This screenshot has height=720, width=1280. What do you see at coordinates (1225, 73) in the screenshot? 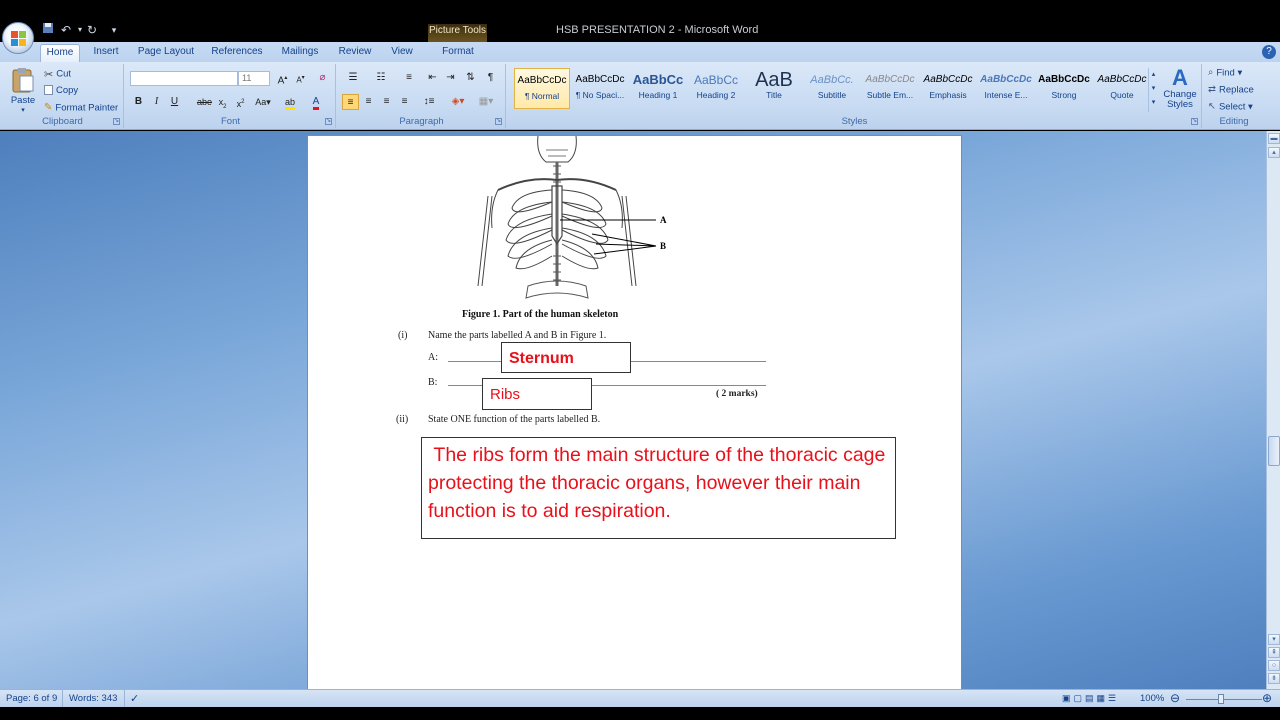
I see `find-button: ⌕ Find ▾` at bounding box center [1225, 73].